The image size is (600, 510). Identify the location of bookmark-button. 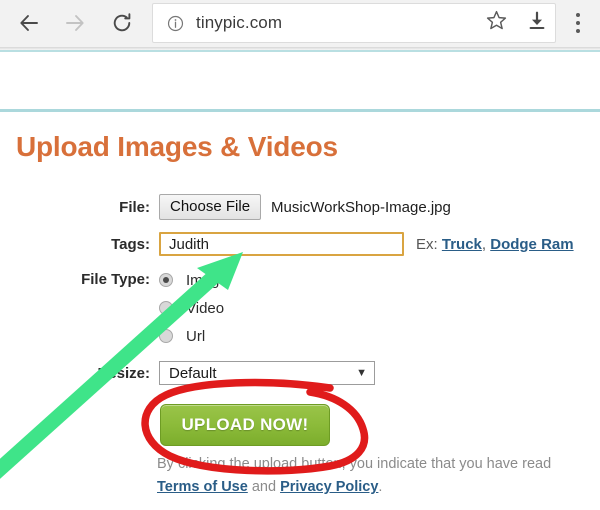
(496, 23).